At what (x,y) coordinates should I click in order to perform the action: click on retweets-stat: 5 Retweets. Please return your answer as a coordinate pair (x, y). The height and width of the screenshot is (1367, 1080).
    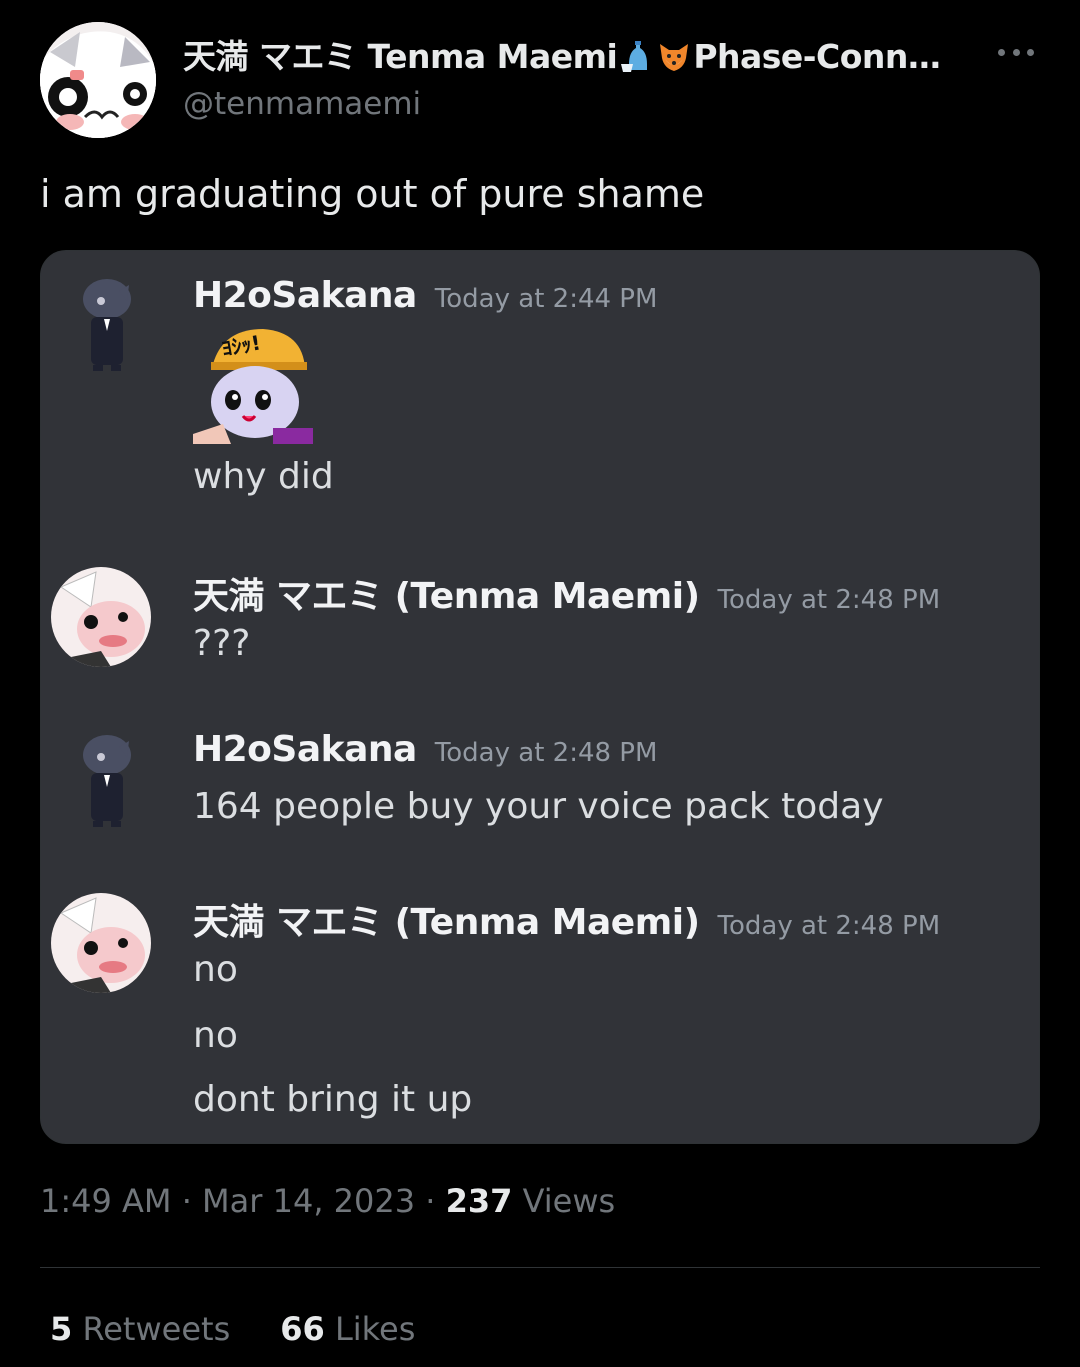
    Looking at the image, I should click on (140, 1329).